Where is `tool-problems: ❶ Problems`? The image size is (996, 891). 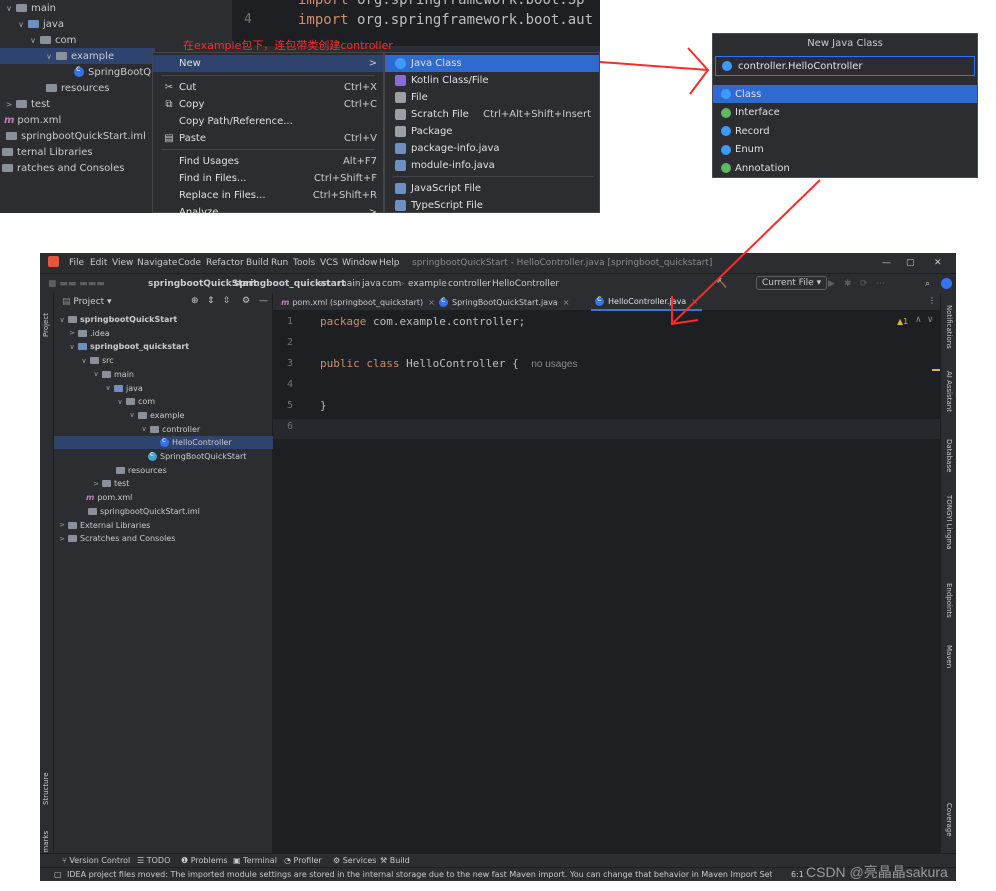
tool-problems: ❶ Problems is located at coordinates (204, 860).